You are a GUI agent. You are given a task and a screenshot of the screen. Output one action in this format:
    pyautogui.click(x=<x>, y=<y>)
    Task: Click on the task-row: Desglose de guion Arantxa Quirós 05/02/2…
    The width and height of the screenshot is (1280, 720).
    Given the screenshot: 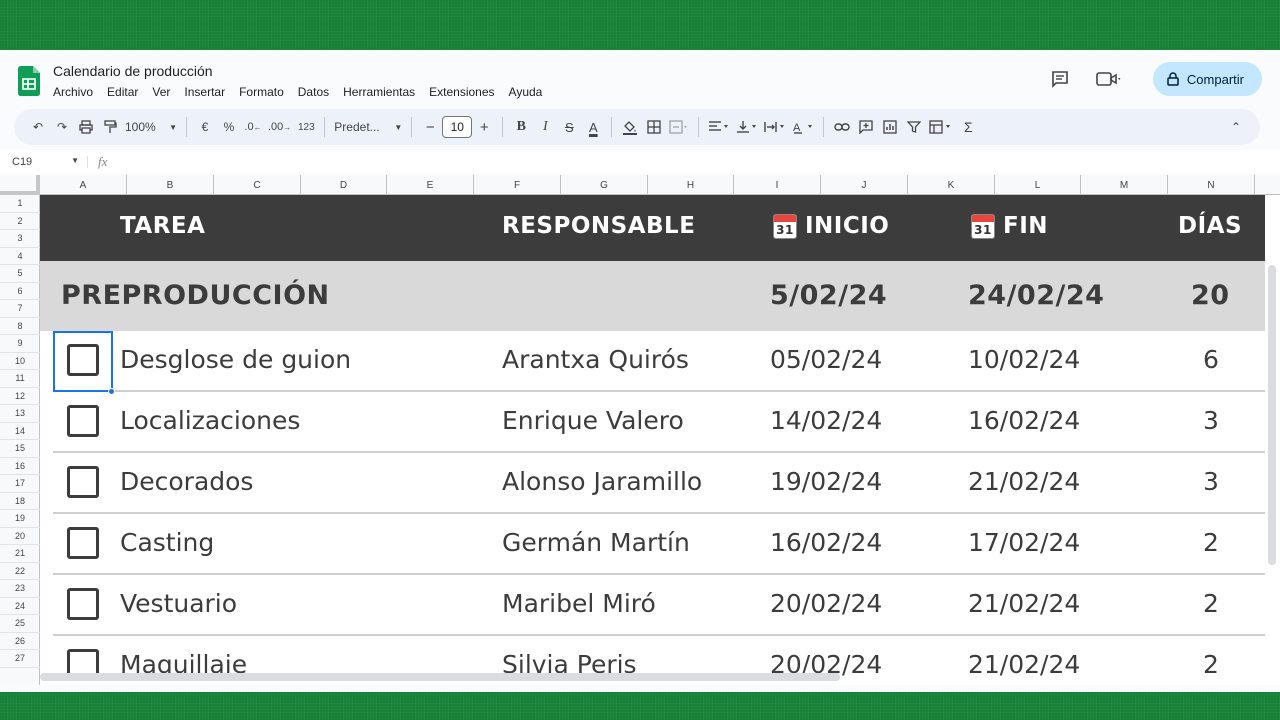 What is the action you would take?
    pyautogui.click(x=659, y=361)
    